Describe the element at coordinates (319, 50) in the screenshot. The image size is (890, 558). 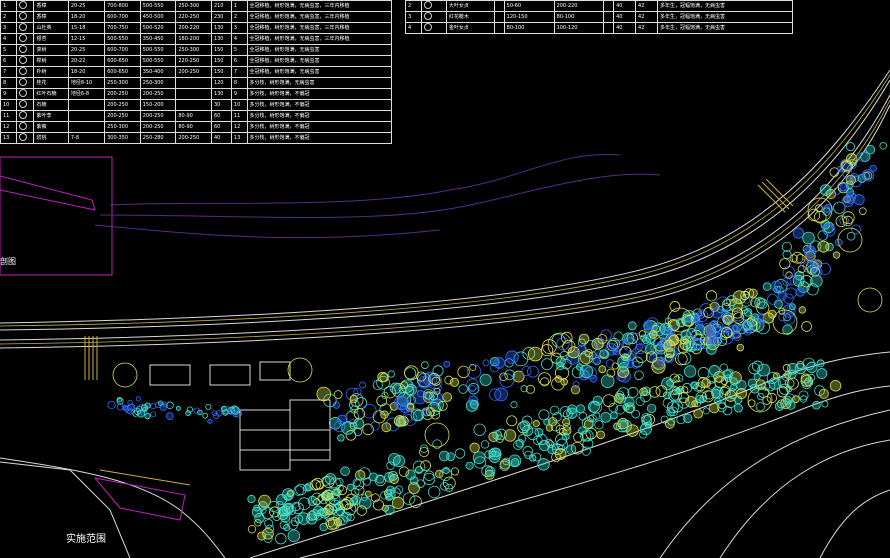
I see `table-cell-c8: 全冠移植，树形饱满，无病虫害` at that location.